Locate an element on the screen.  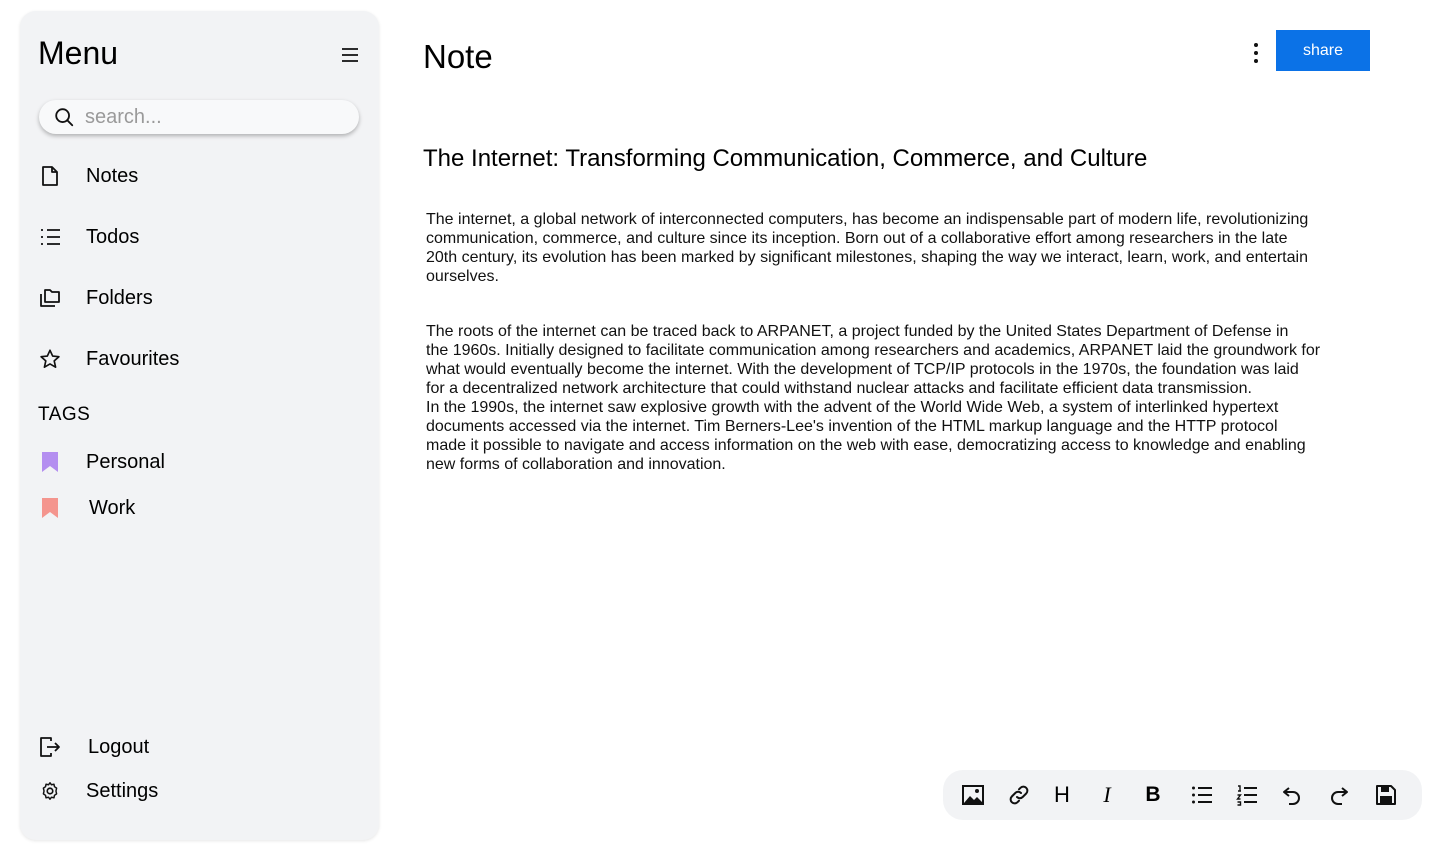
sidebar-item-label: Notes is located at coordinates (112, 175).